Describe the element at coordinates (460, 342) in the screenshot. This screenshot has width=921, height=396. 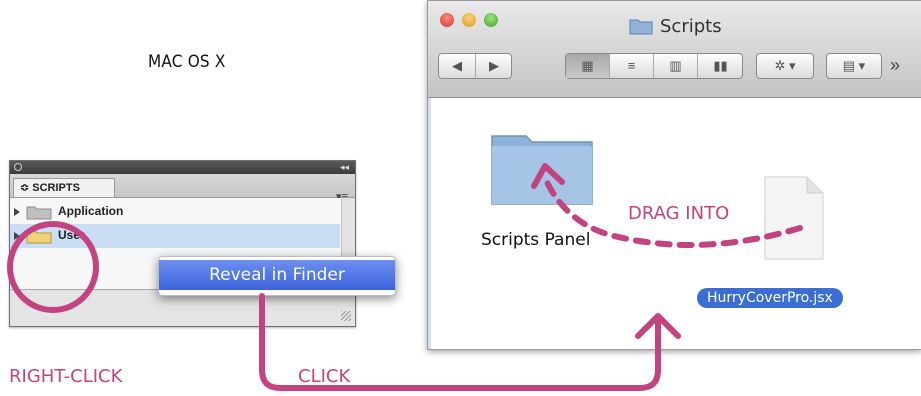
I see `click-arrow` at that location.